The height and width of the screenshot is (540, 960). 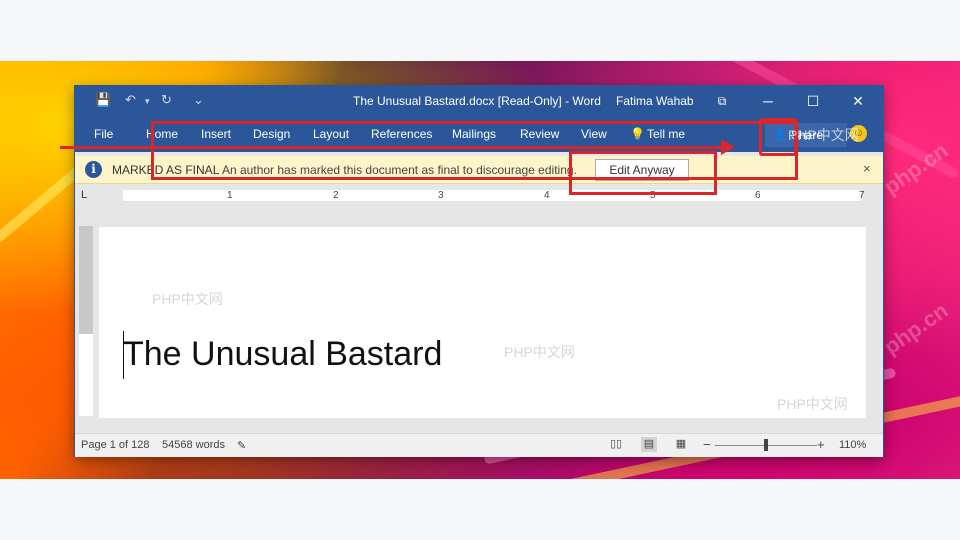 I want to click on customize-qat-icon: ⌄, so click(x=198, y=100).